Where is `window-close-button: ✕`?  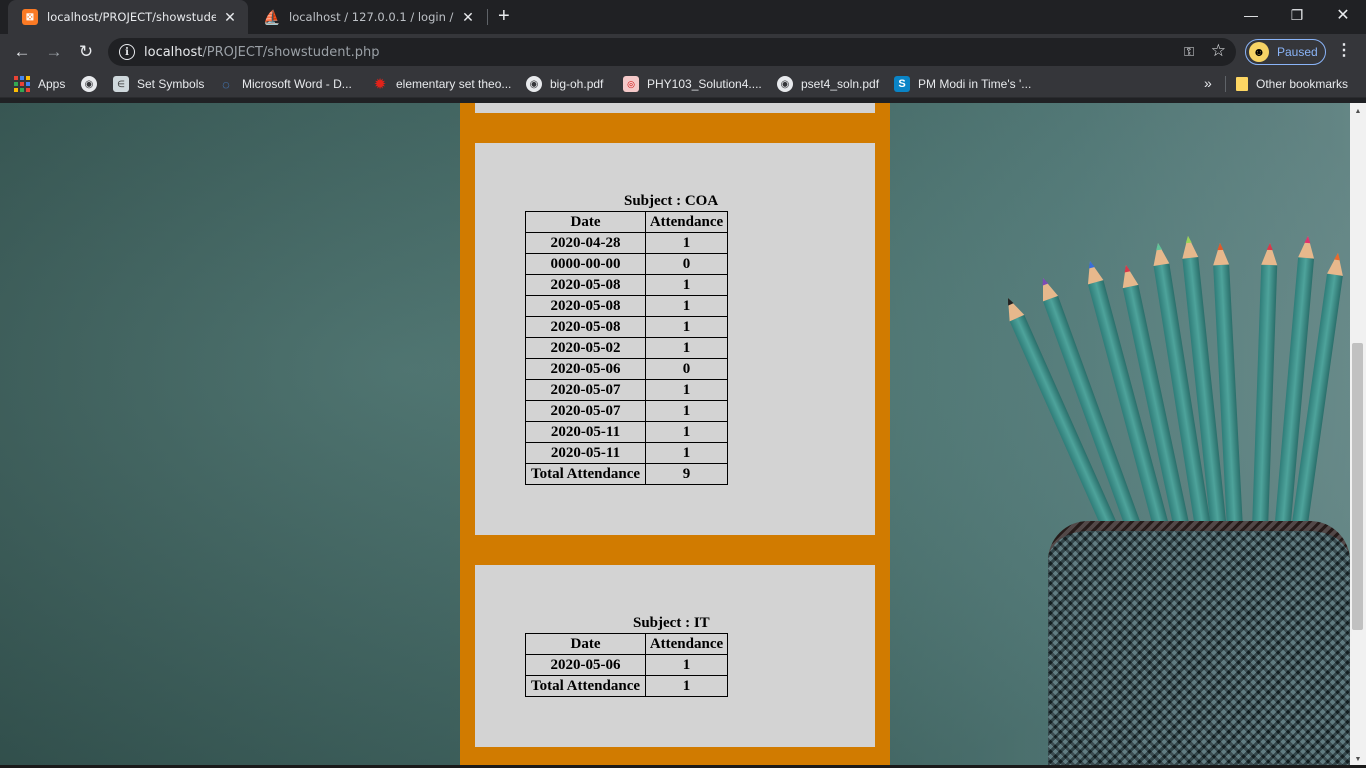
window-close-button: ✕ is located at coordinates (1343, 15).